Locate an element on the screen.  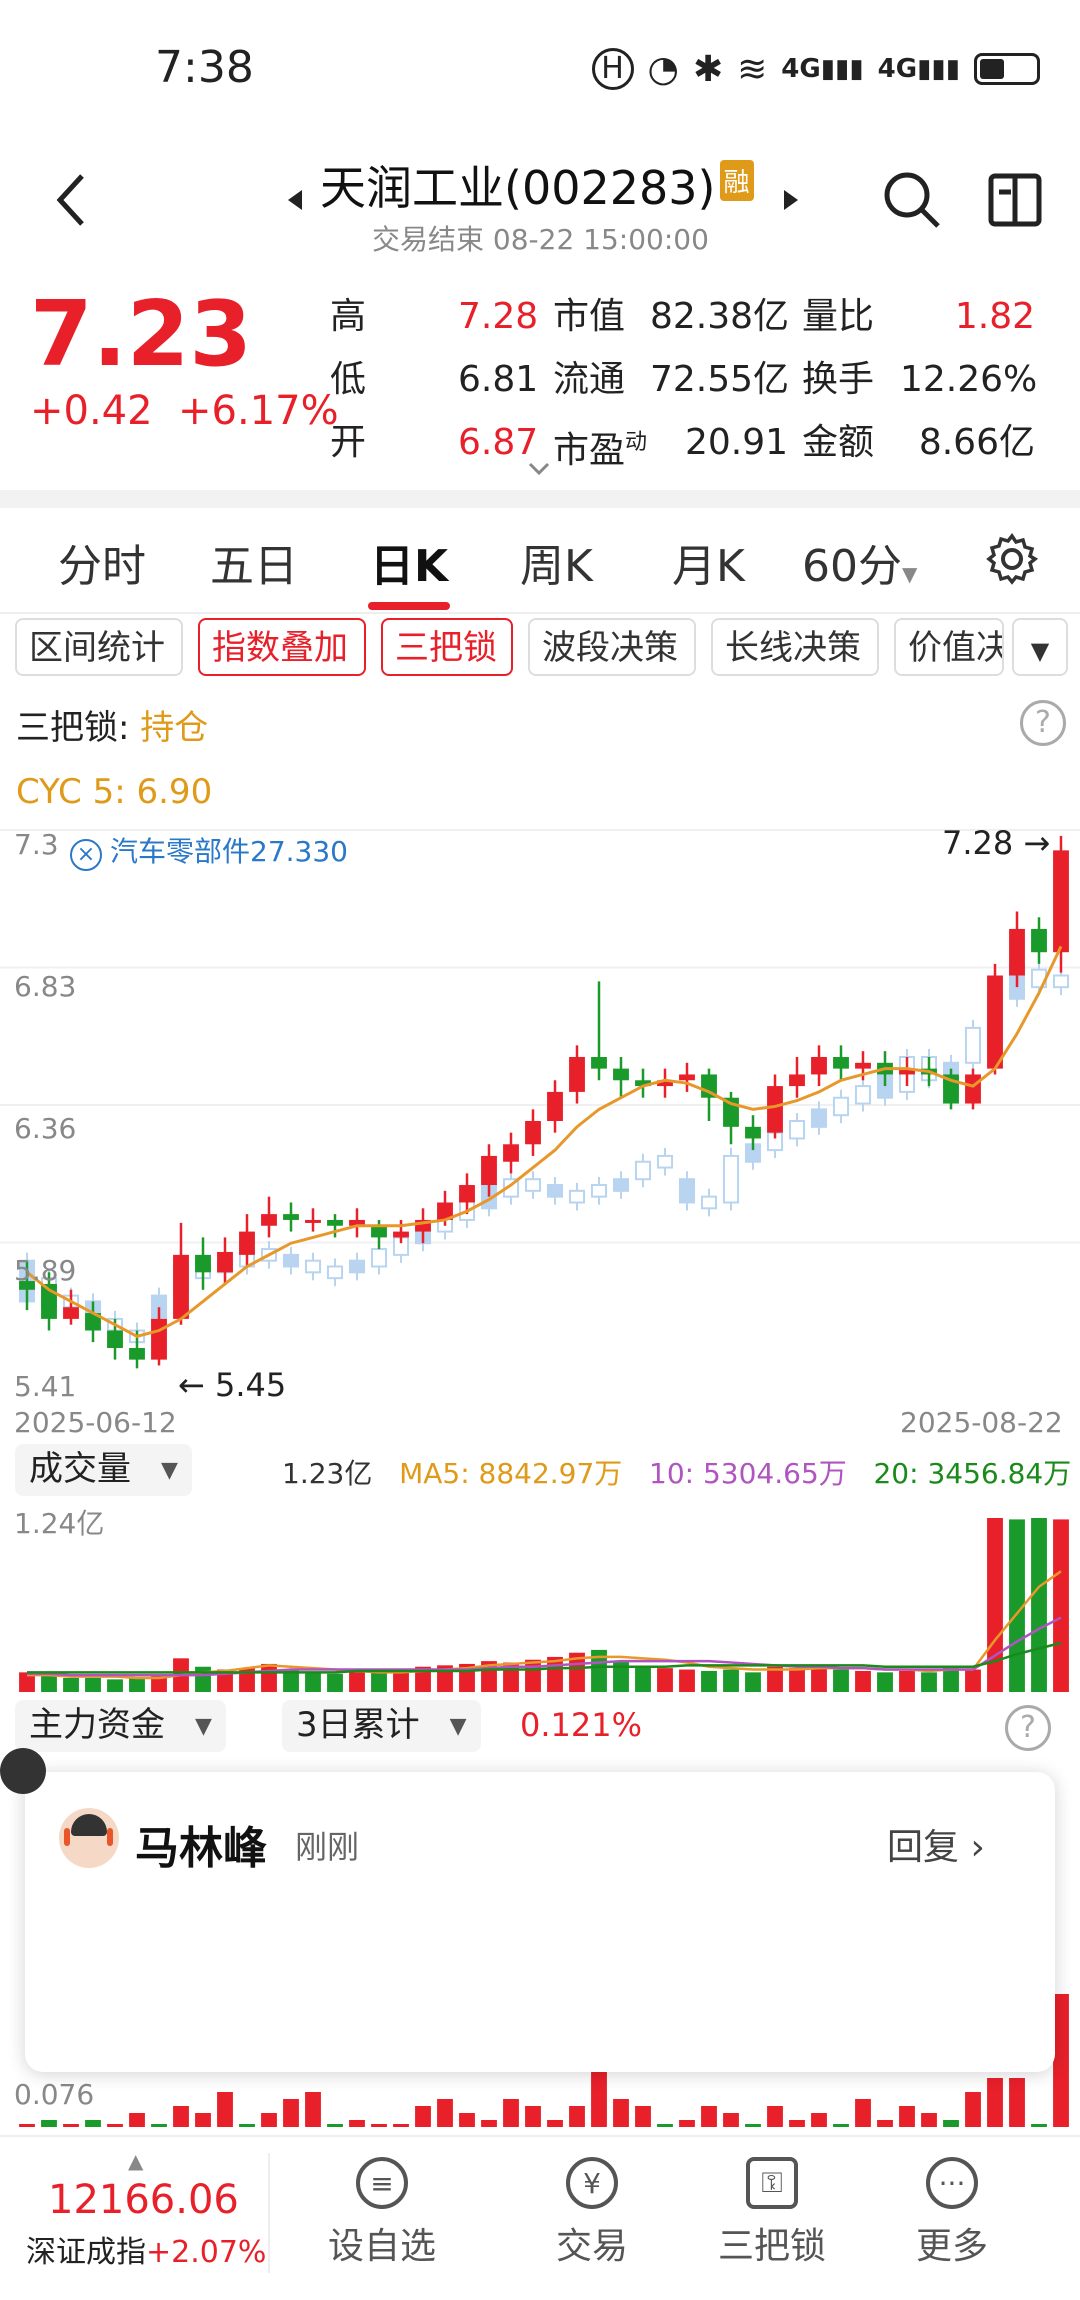
message-popup: 马林峰 刚刚 回复 › is located at coordinates (540, 1922).